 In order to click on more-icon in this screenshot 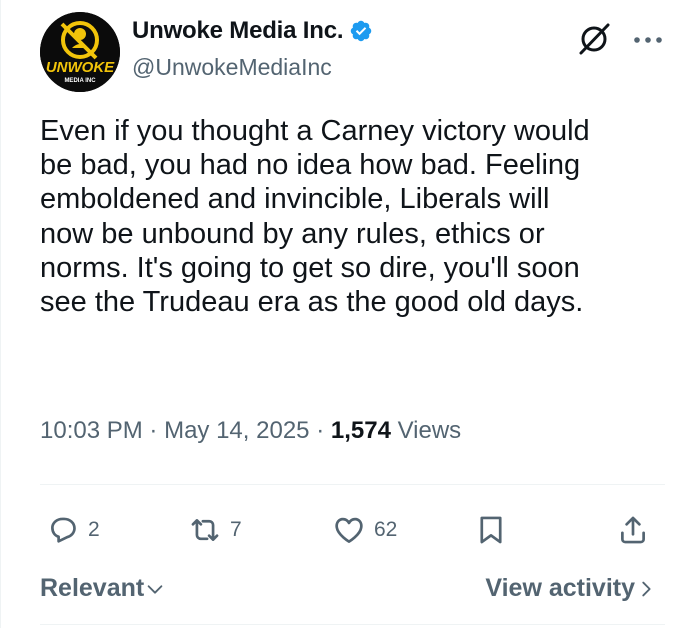, I will do `click(648, 40)`.